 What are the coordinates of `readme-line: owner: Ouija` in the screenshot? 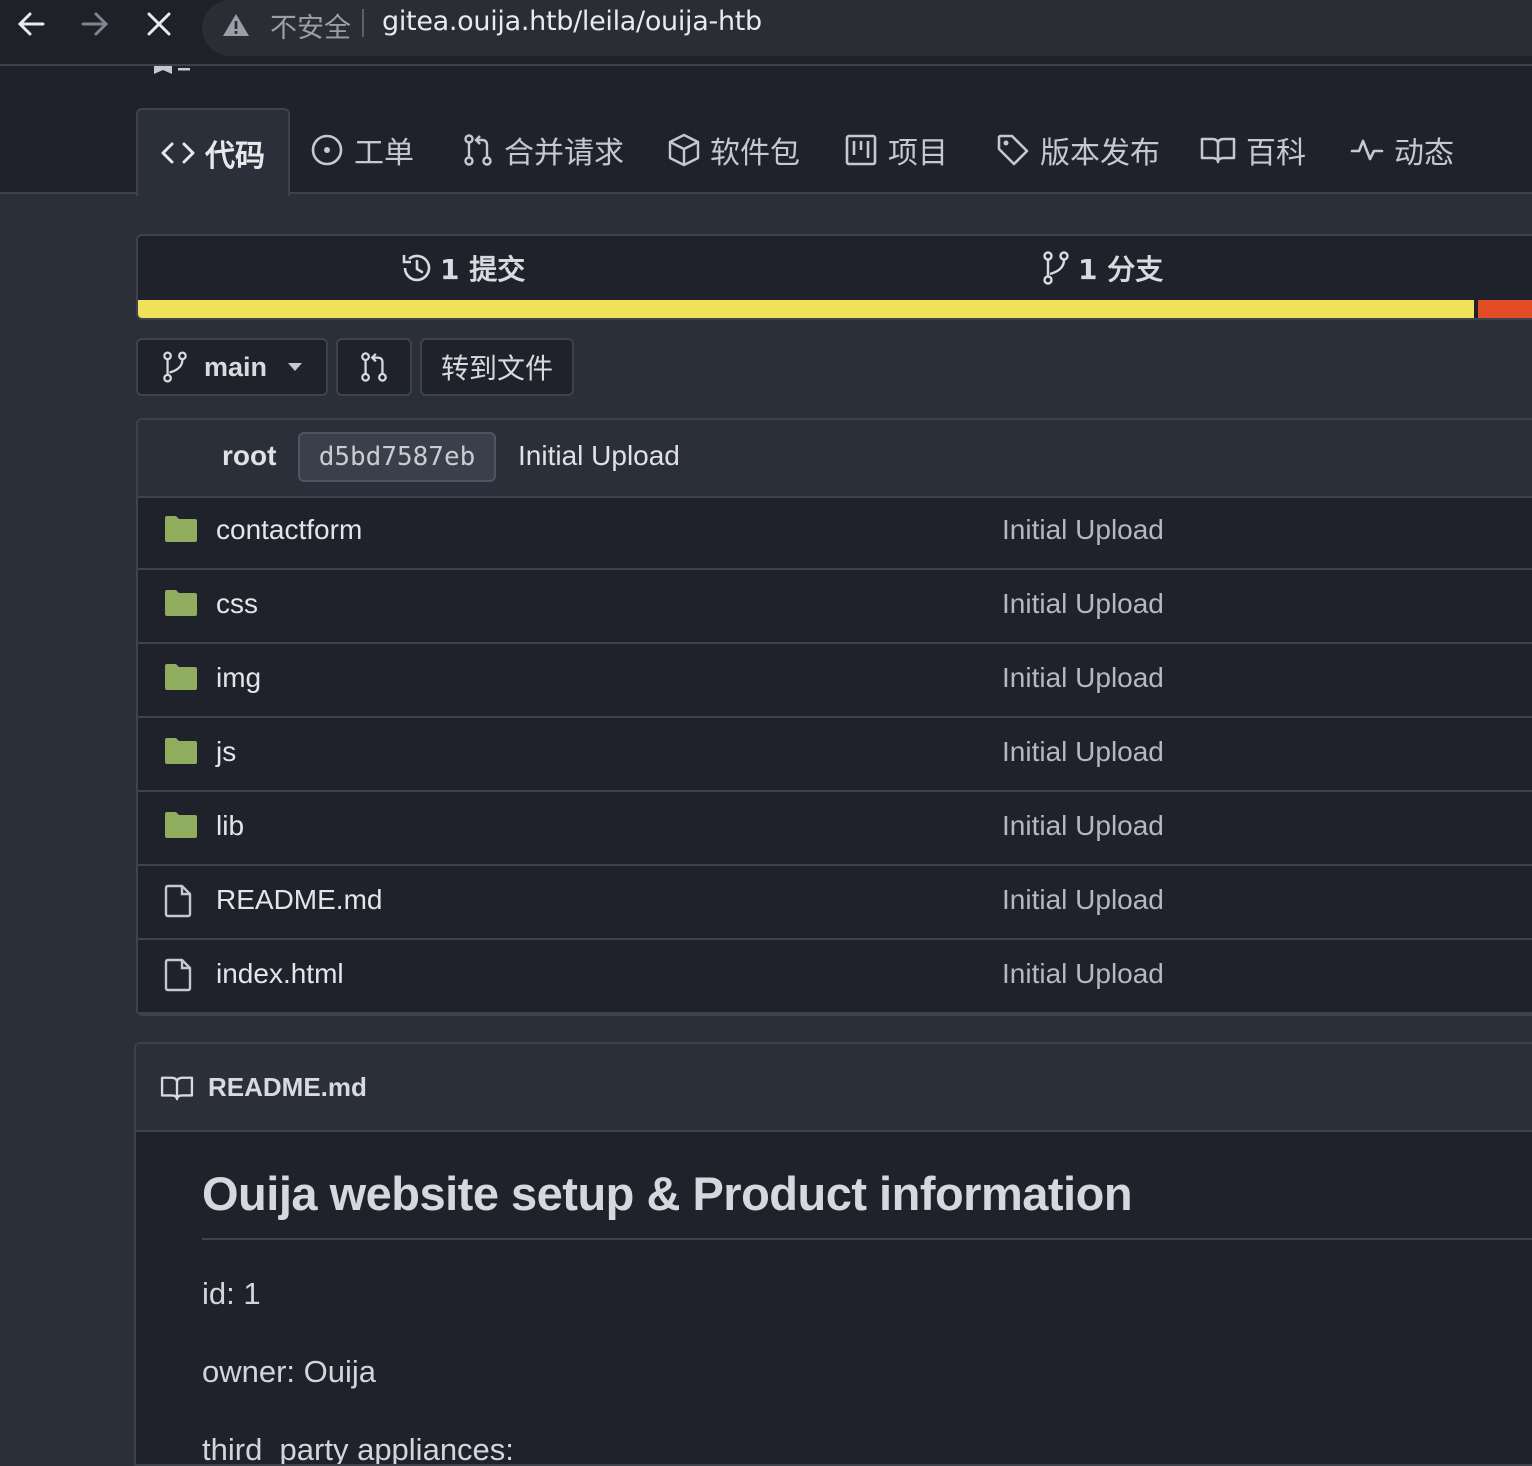 It's located at (289, 1371).